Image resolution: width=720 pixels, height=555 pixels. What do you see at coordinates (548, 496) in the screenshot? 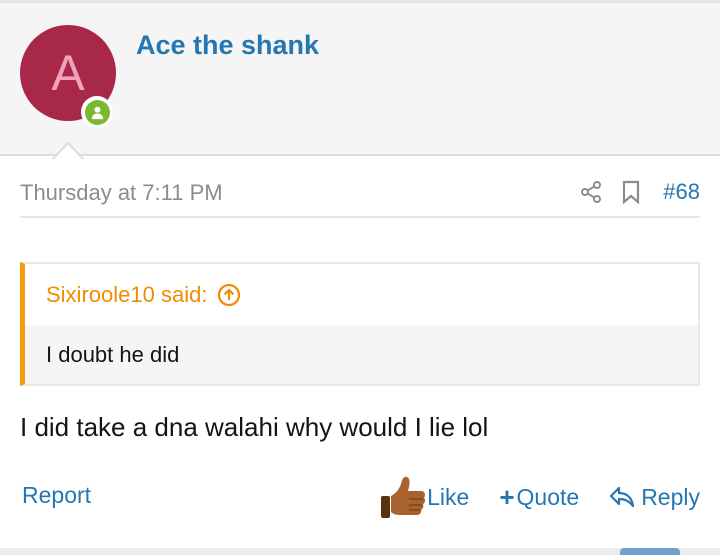
I see `quote-label: Quote` at bounding box center [548, 496].